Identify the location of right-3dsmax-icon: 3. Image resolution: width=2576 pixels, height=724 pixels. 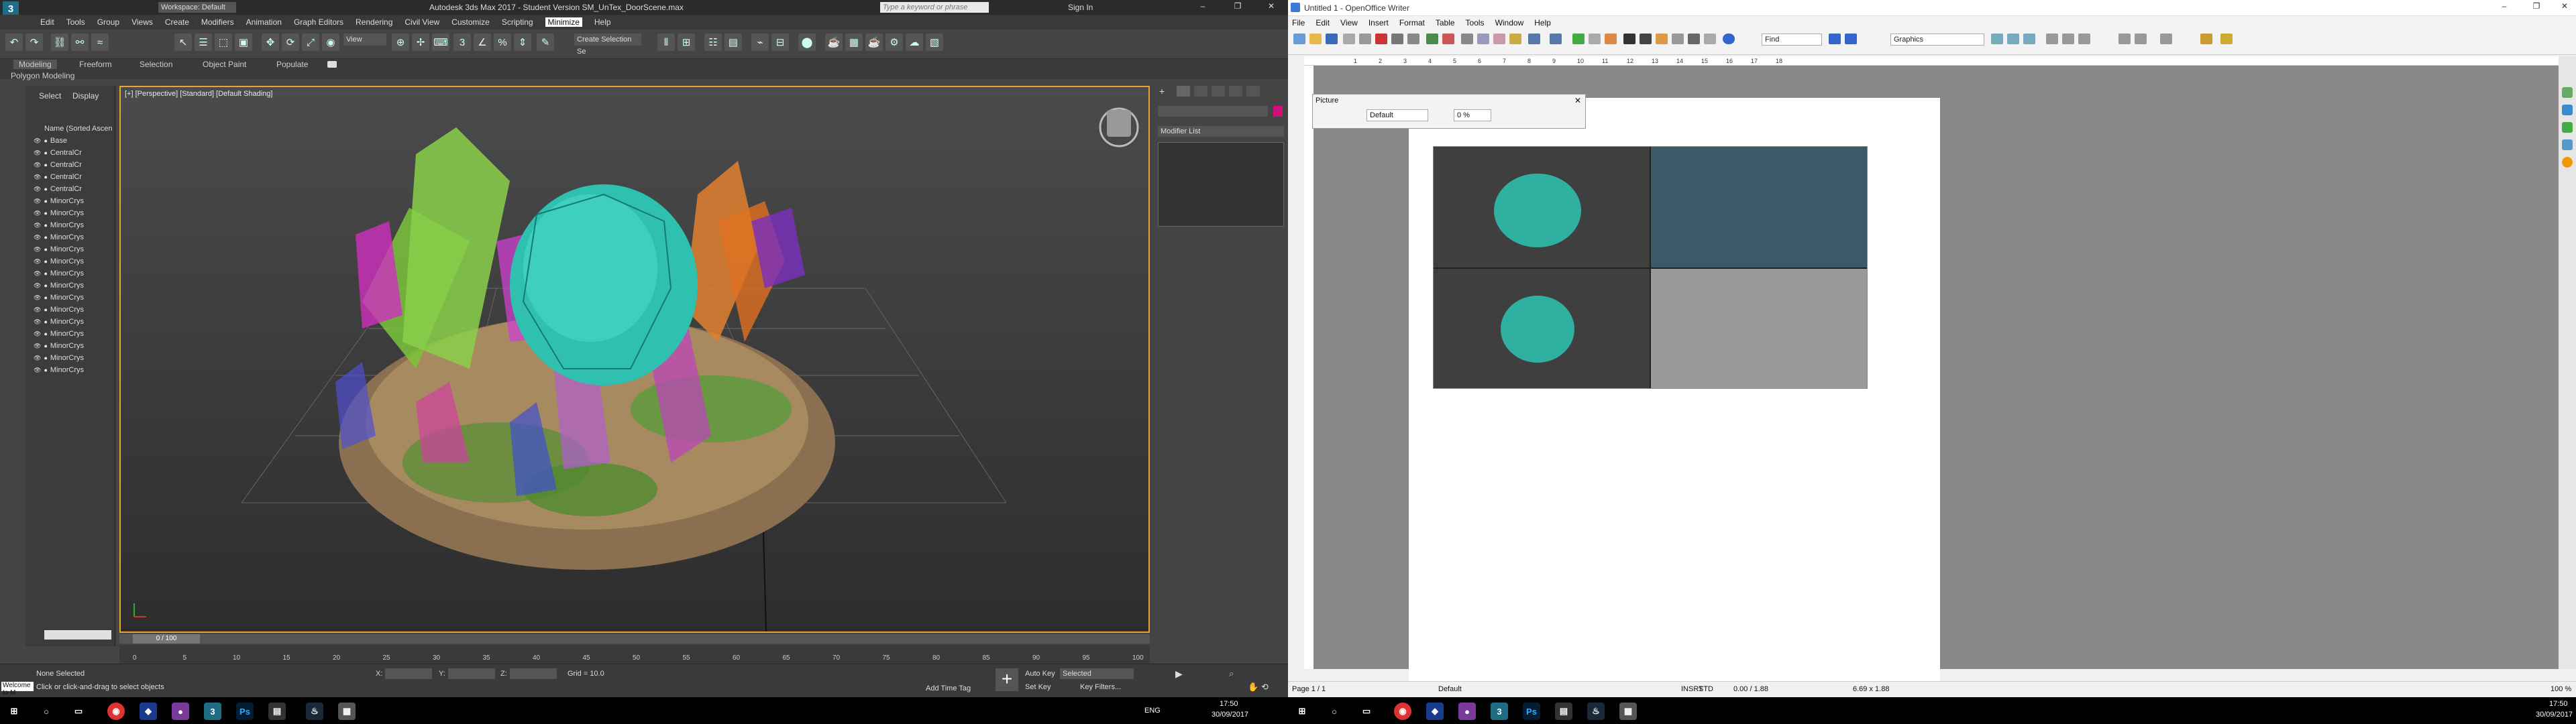
(1499, 711).